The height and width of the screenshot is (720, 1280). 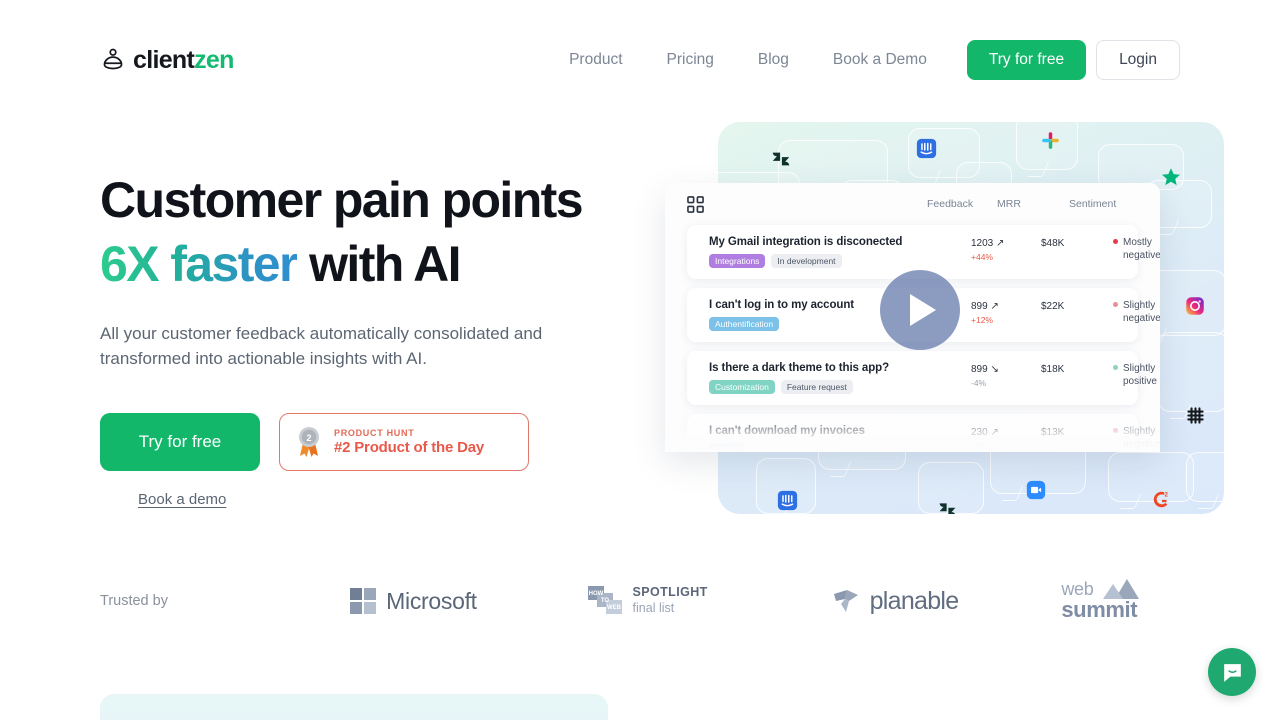 What do you see at coordinates (695, 204) in the screenshot?
I see `grid-view-icon` at bounding box center [695, 204].